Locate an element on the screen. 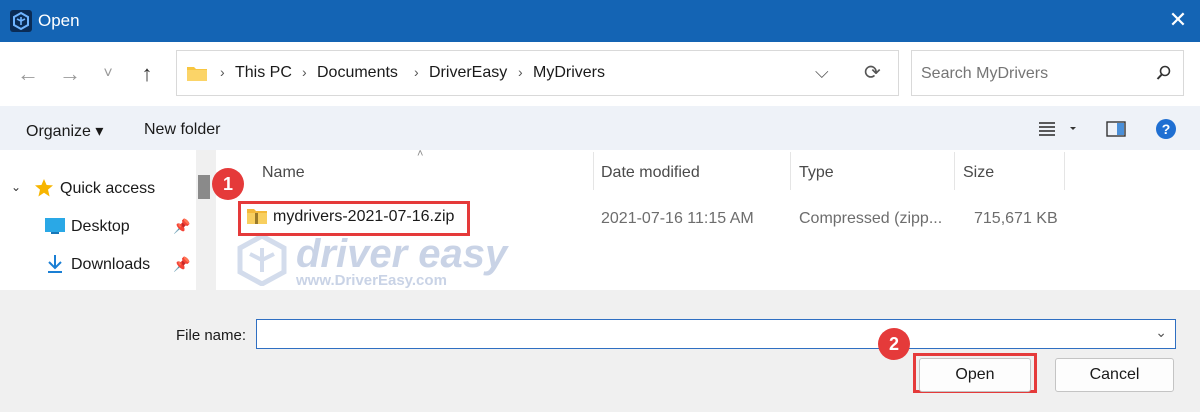  scrollbar-thumb is located at coordinates (204, 187).